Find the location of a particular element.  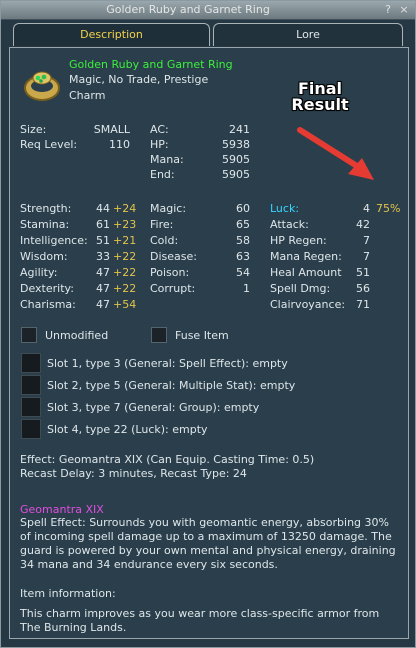

stat-label: Spell Dmg: is located at coordinates (300, 288).